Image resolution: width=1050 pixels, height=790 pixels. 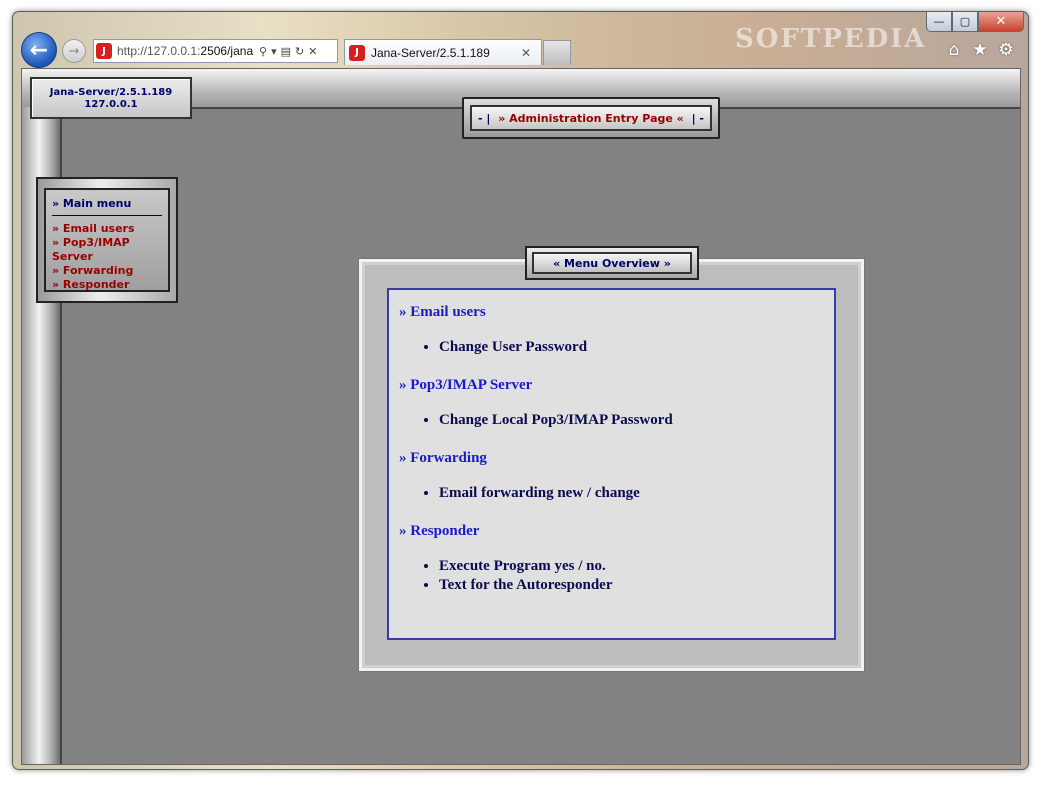 What do you see at coordinates (631, 585) in the screenshot?
I see `overview-item-autoresponder-text: Text for the Autoresponder` at bounding box center [631, 585].